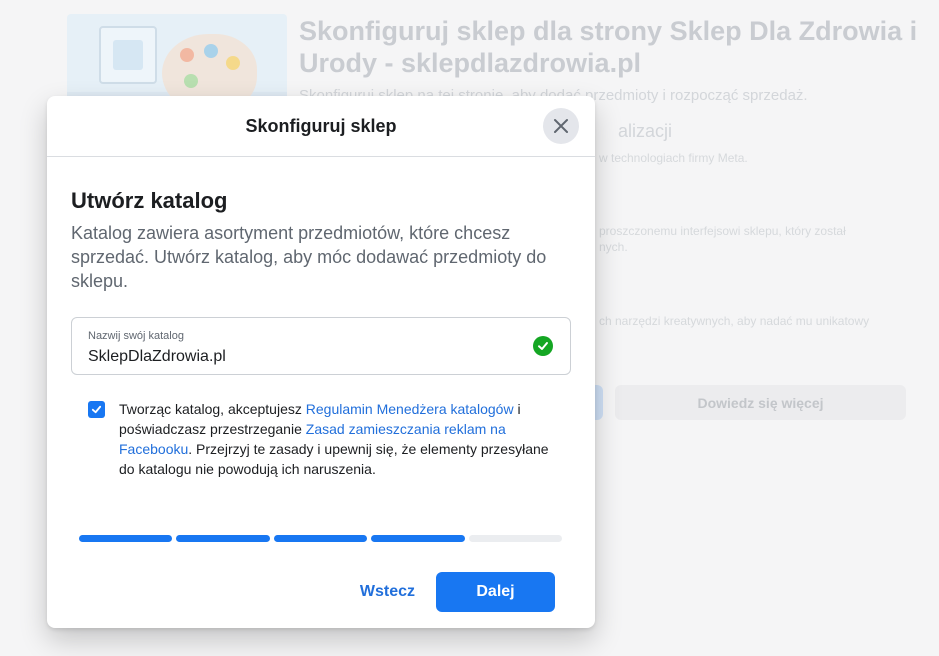  I want to click on back-button: Wstecz, so click(387, 592).